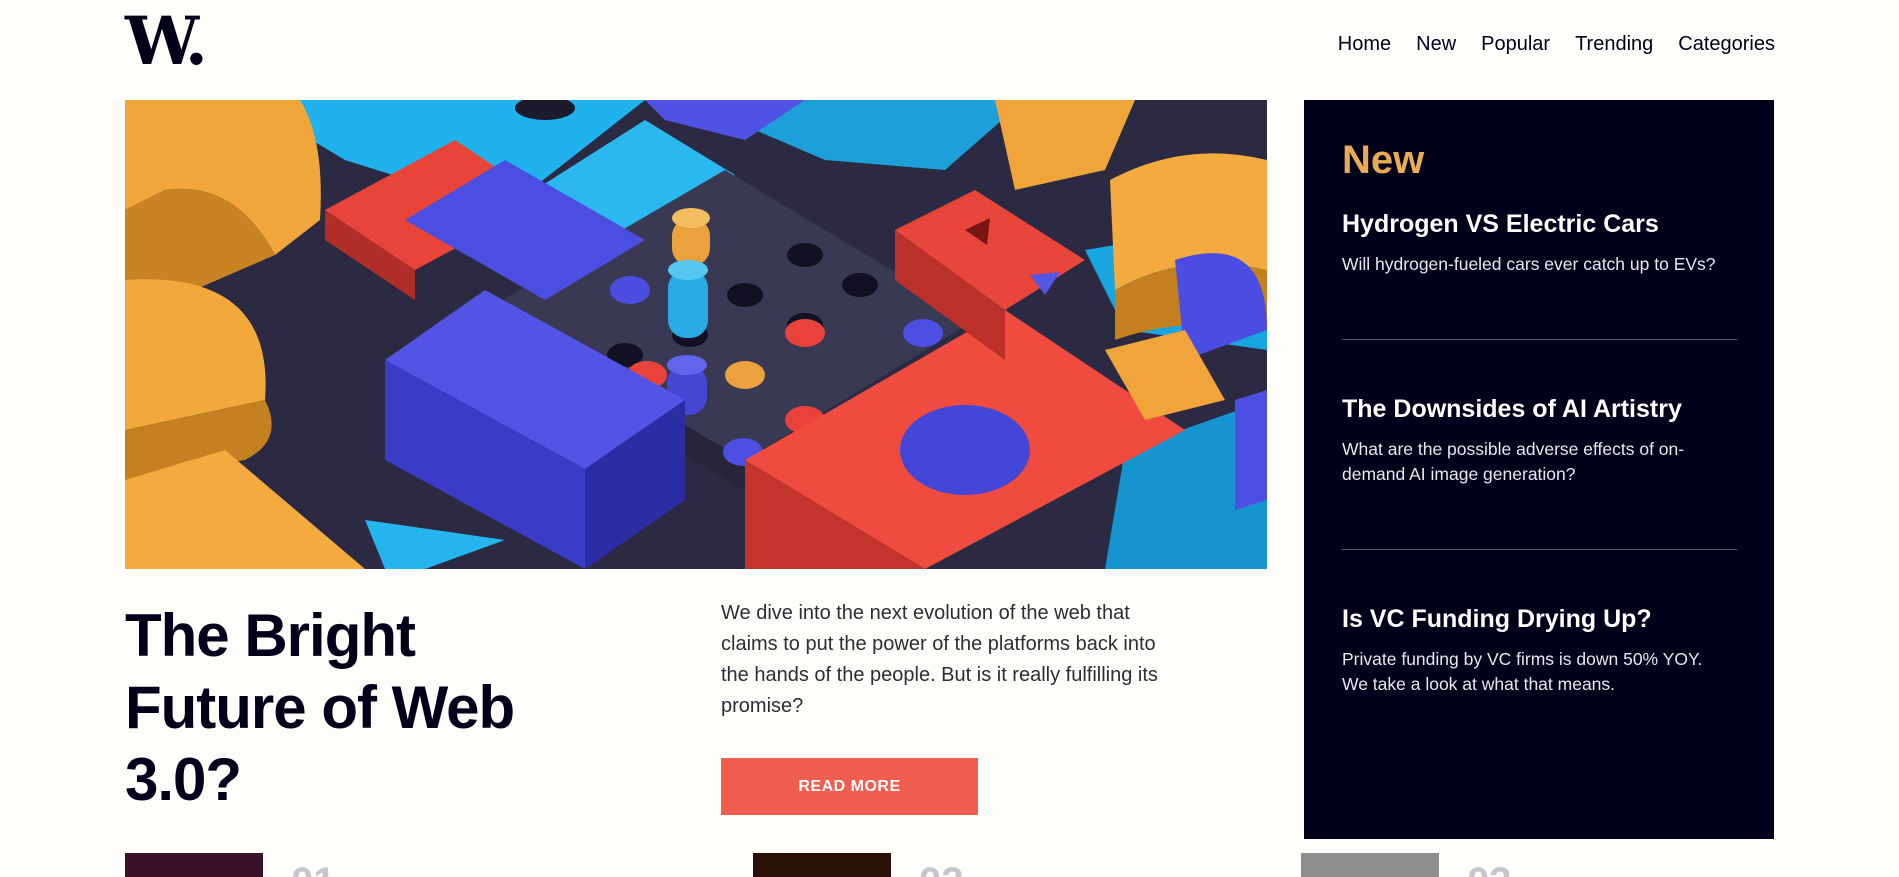 Image resolution: width=1899 pixels, height=877 pixels. What do you see at coordinates (950, 45) in the screenshot?
I see `site-header: W. Home New Popular Trending Categories` at bounding box center [950, 45].